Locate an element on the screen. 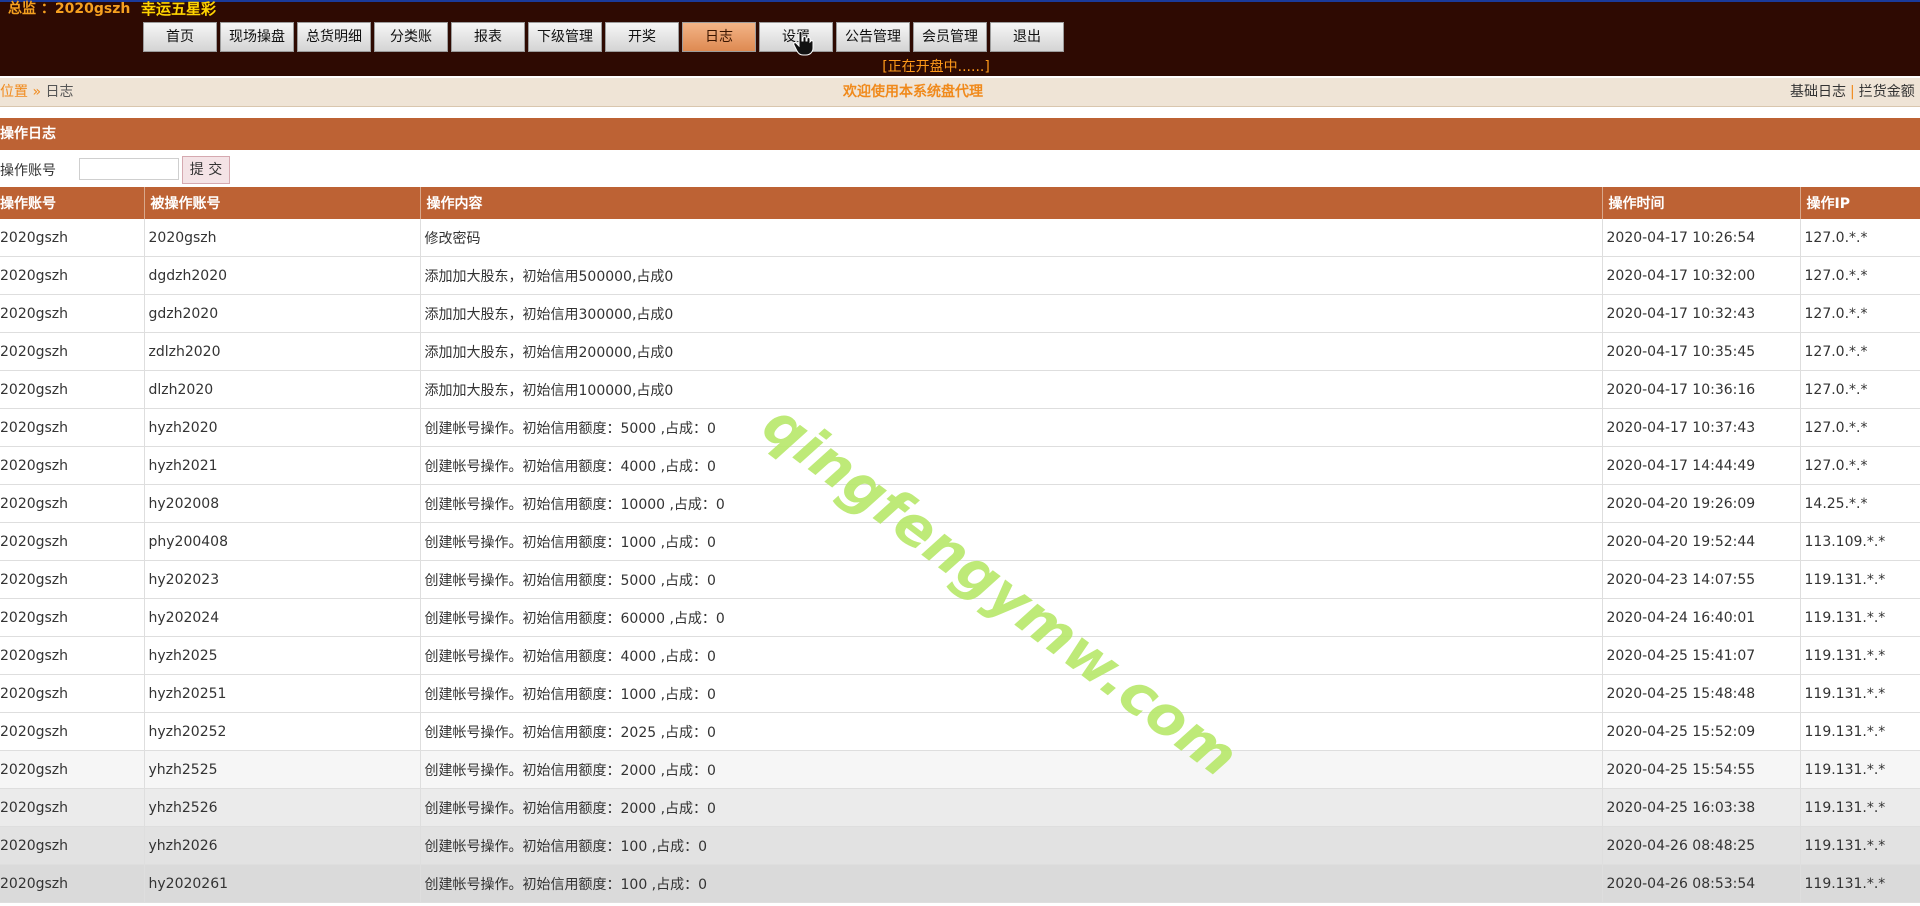 The height and width of the screenshot is (906, 1920). status-text: [正在开盘中......] is located at coordinates (936, 67).